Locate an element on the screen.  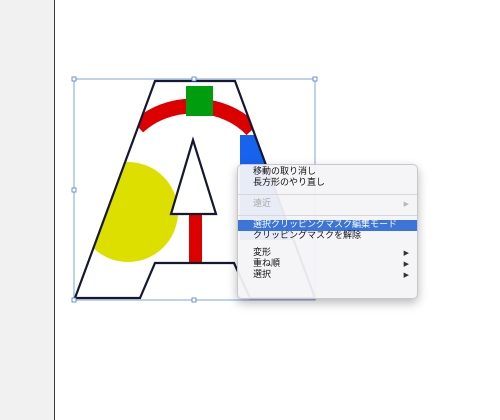
menu-item-label: 選択クリッピングマスク編集モード is located at coordinates (325, 225).